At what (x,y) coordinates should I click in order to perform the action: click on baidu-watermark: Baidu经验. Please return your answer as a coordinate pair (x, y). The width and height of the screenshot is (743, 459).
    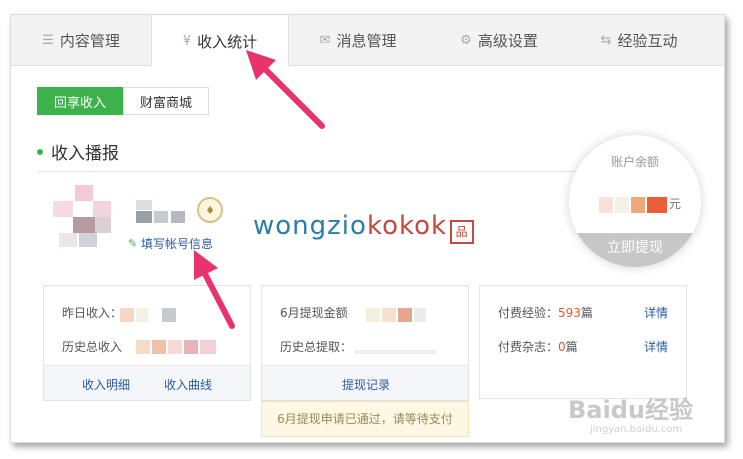
    Looking at the image, I should click on (630, 410).